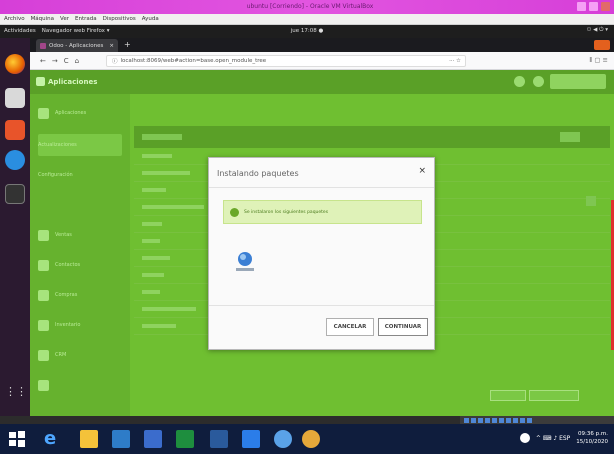 The height and width of the screenshot is (454, 614). What do you see at coordinates (219, 439) in the screenshot?
I see `app-icon` at bounding box center [219, 439].